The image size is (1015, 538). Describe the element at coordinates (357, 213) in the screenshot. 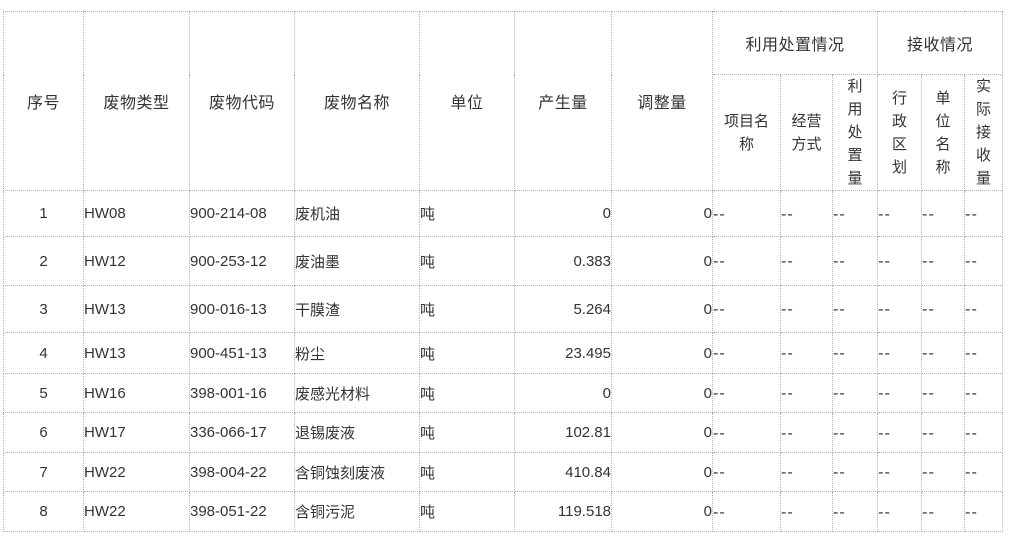

I see `cell-waste-name: 废机油` at that location.